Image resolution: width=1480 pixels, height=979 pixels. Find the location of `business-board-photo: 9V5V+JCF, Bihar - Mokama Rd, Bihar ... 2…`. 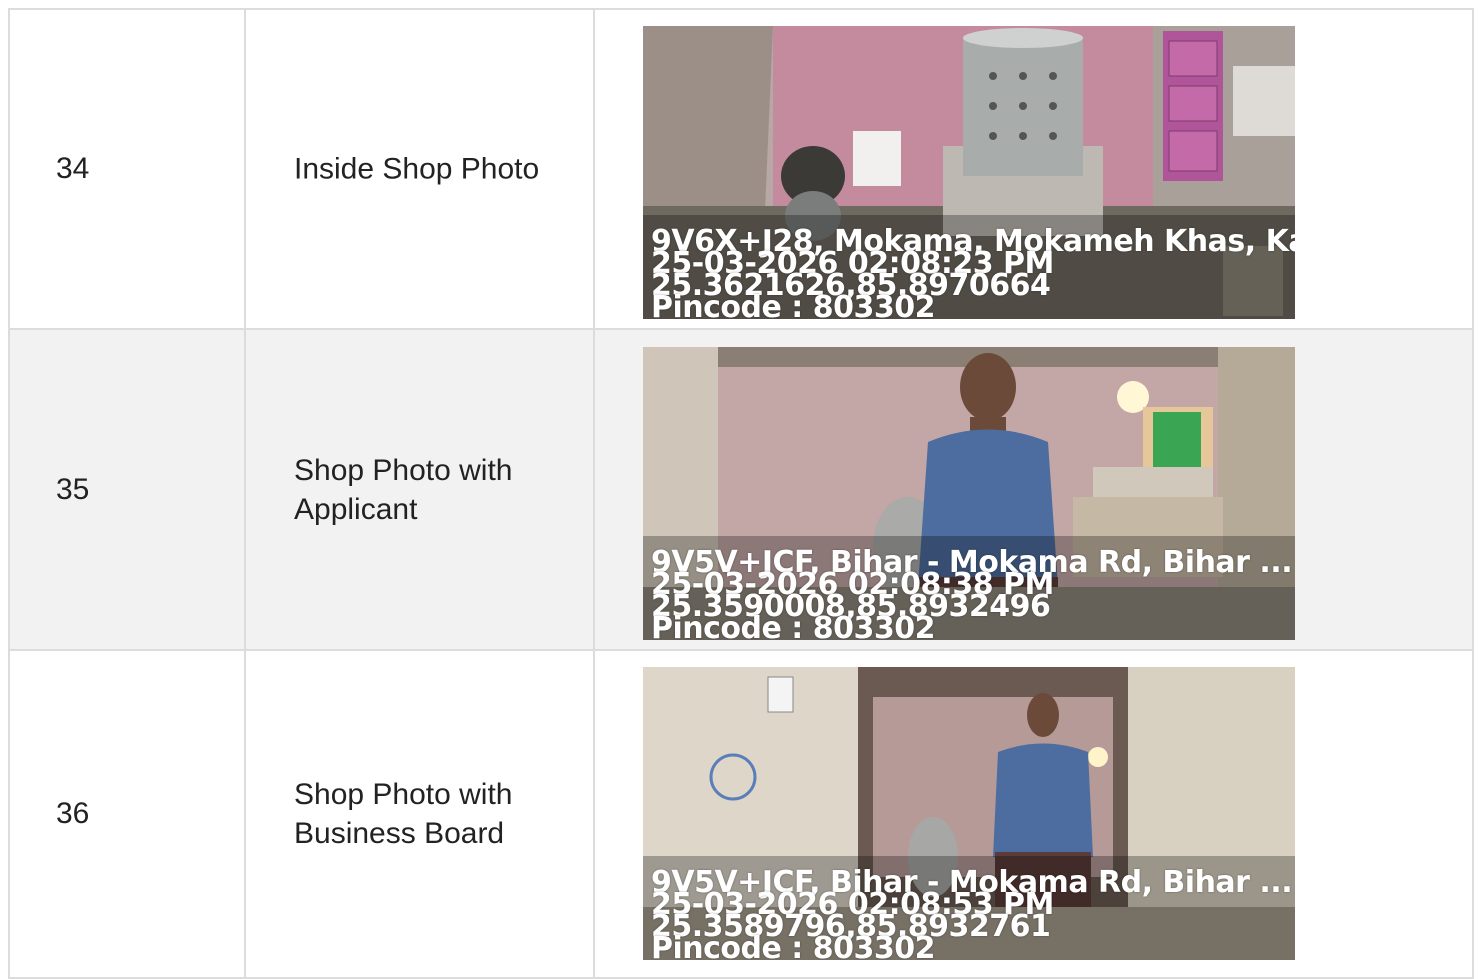

business-board-photo: 9V5V+JCF, Bihar - Mokama Rd, Bihar ... 2… is located at coordinates (969, 813).